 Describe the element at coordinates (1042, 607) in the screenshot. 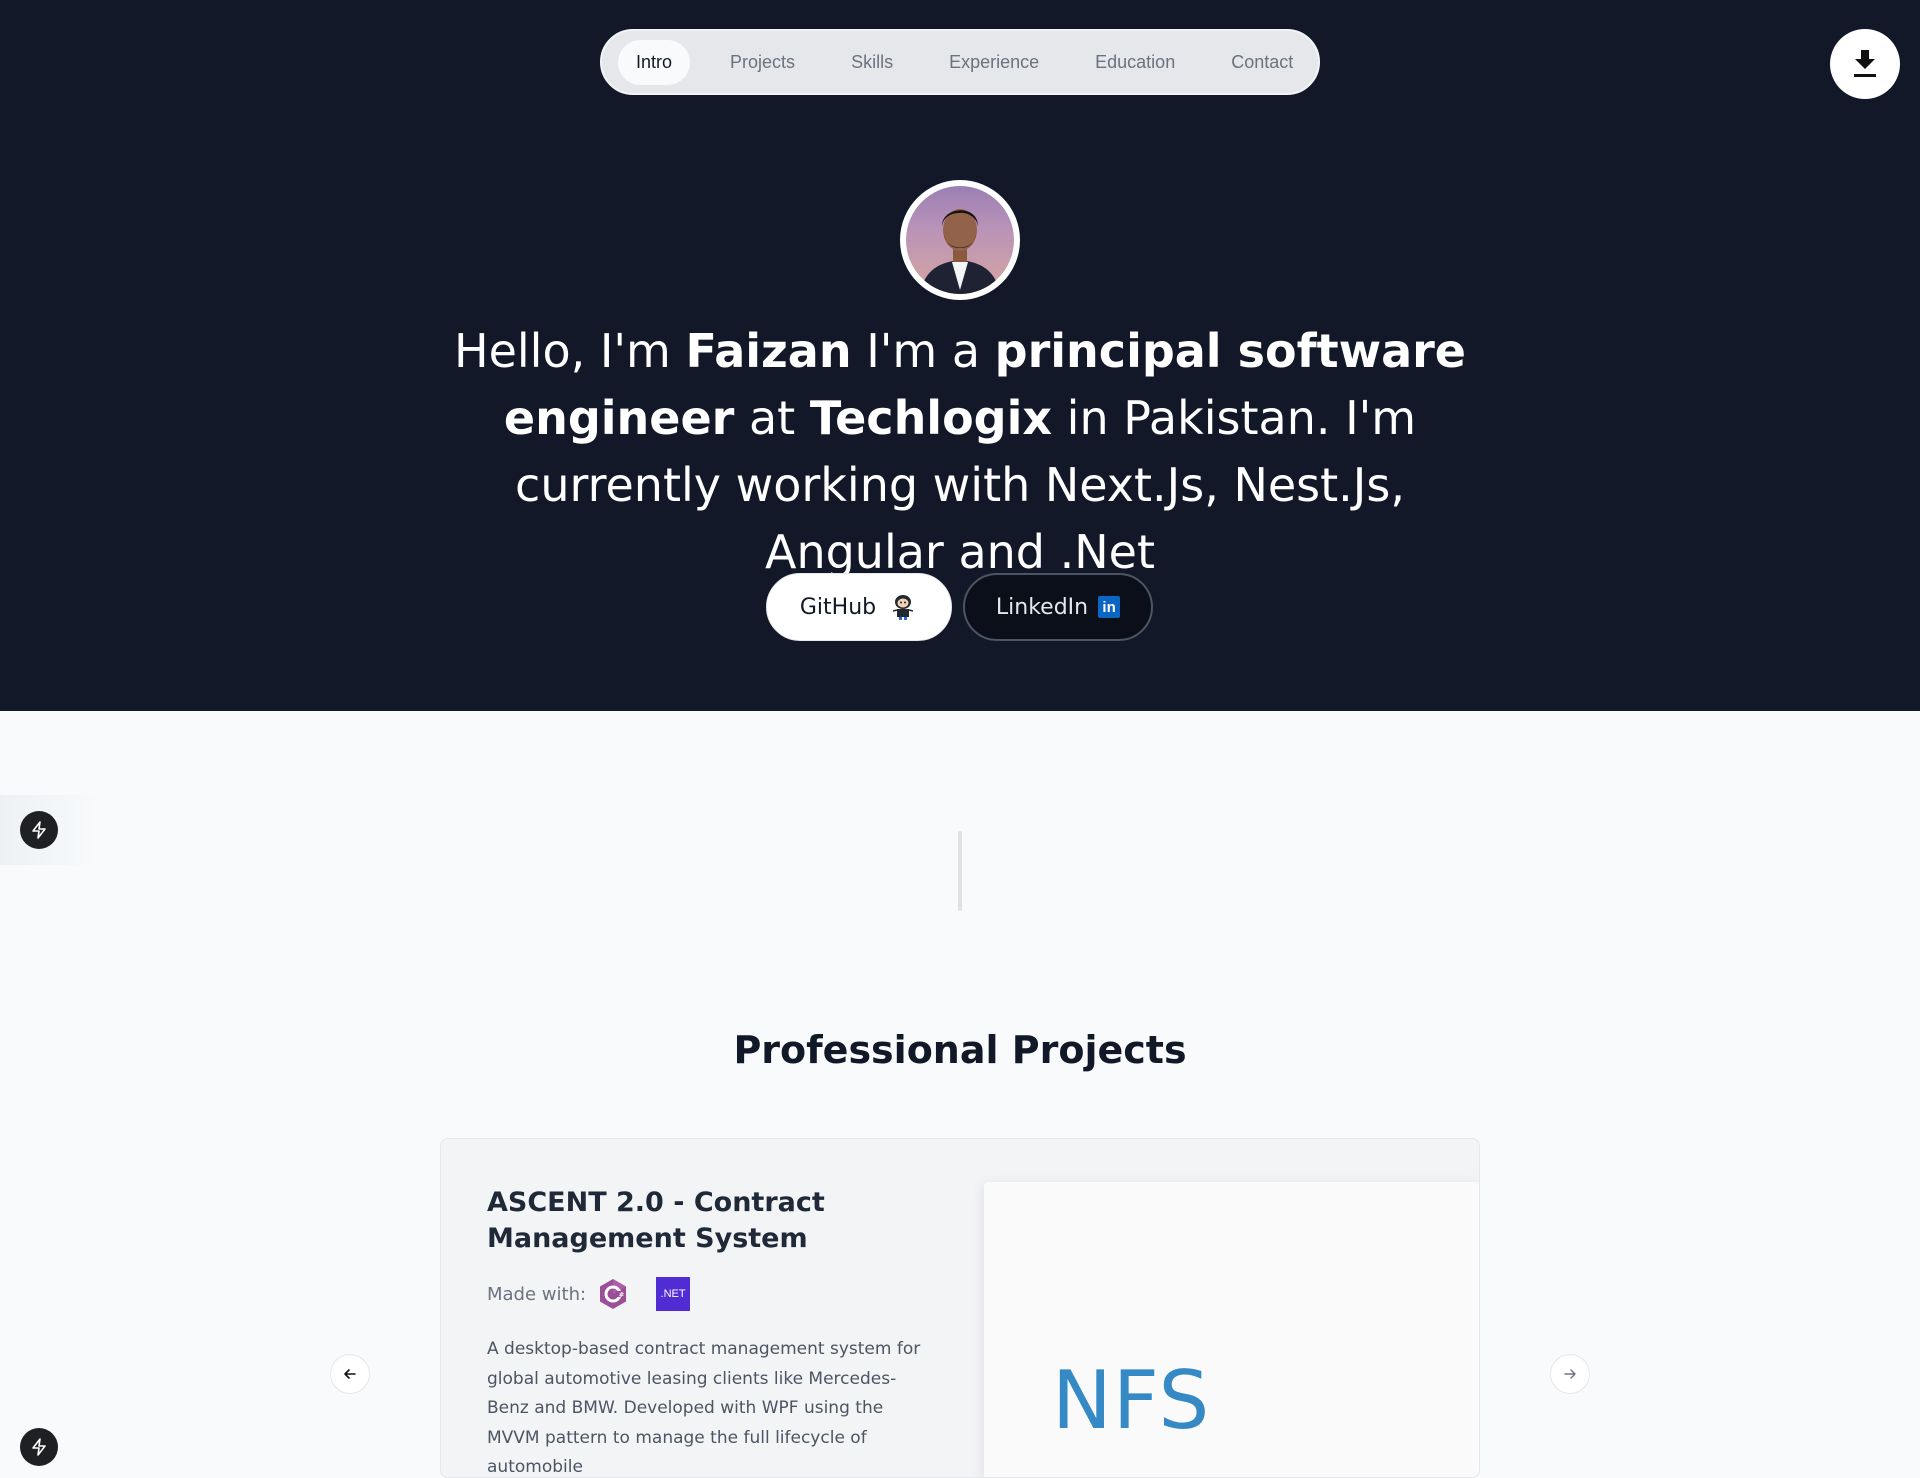

I see `linkedin-label: LinkedIn` at that location.